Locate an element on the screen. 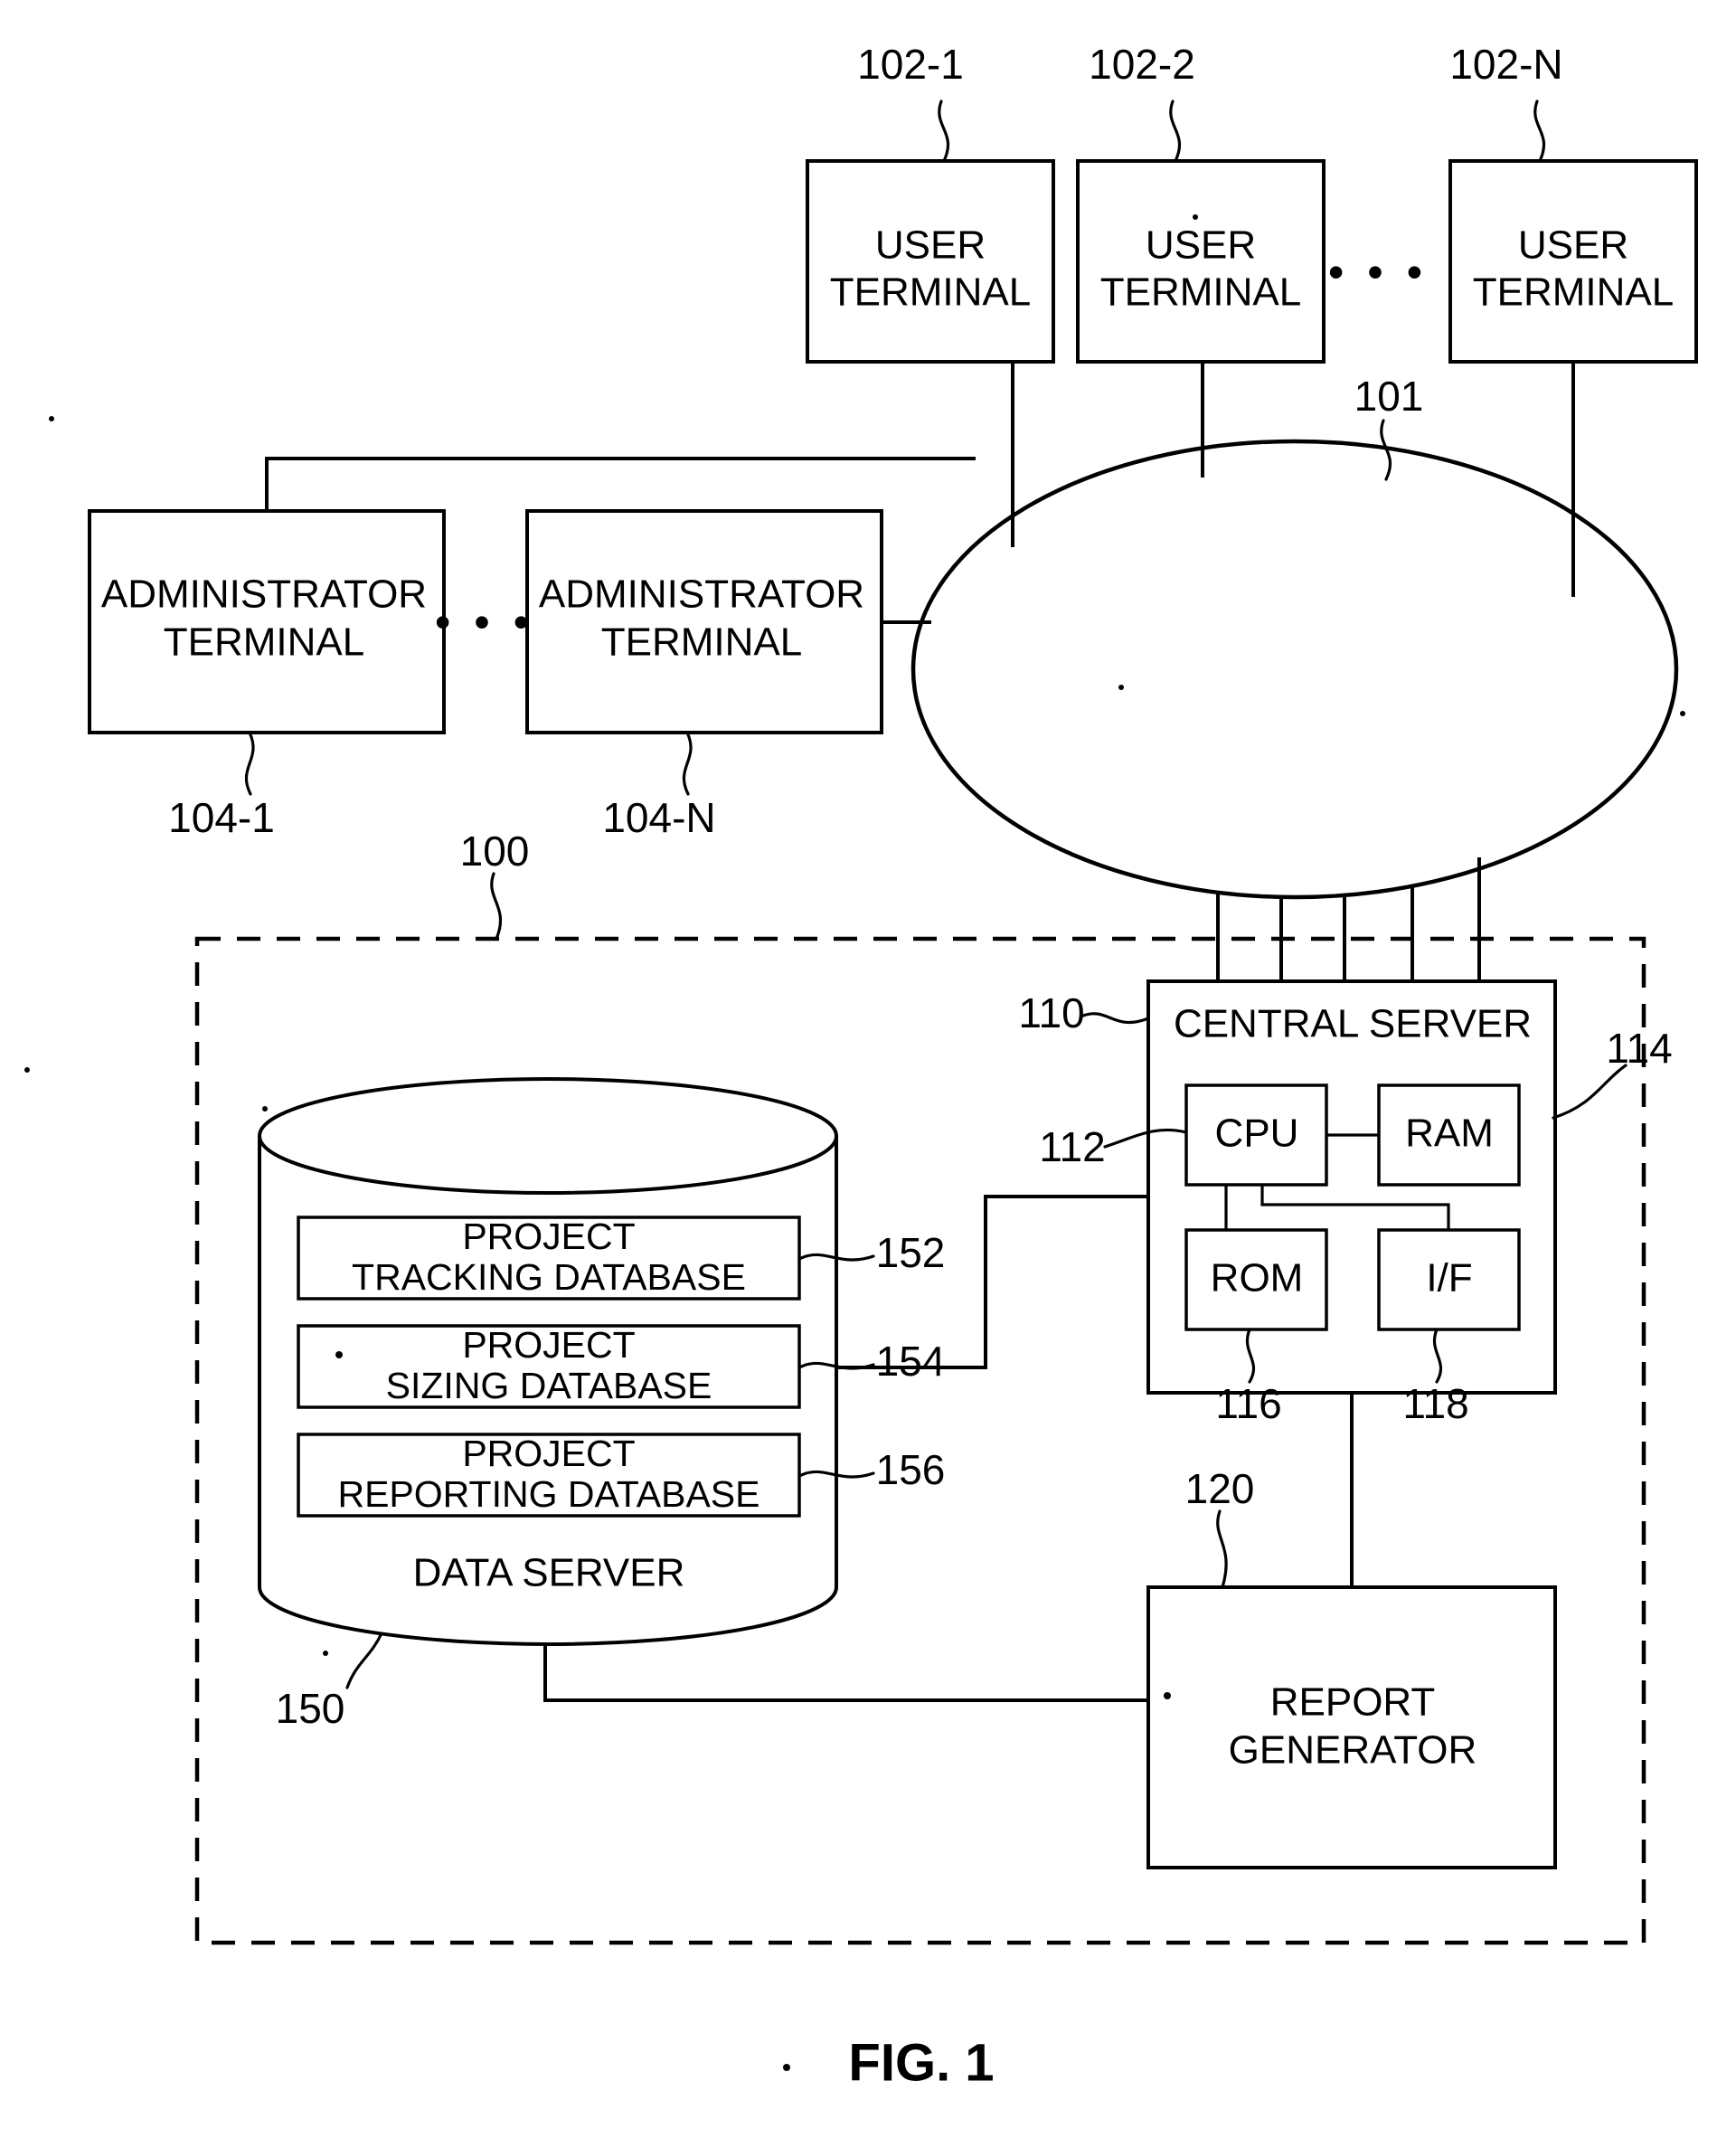 The width and height of the screenshot is (1736, 2138). leader-102-N is located at coordinates (1539, 131).